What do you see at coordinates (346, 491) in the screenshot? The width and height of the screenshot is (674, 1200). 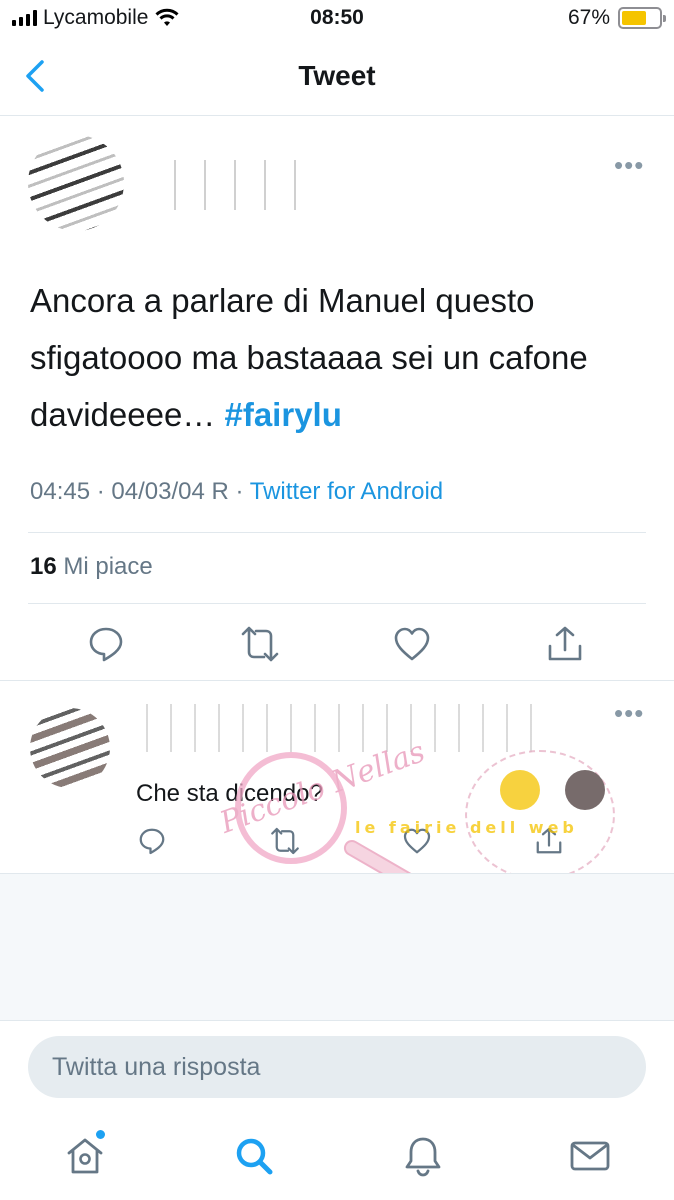 I see `tweet-source-link: Twitter for Android` at bounding box center [346, 491].